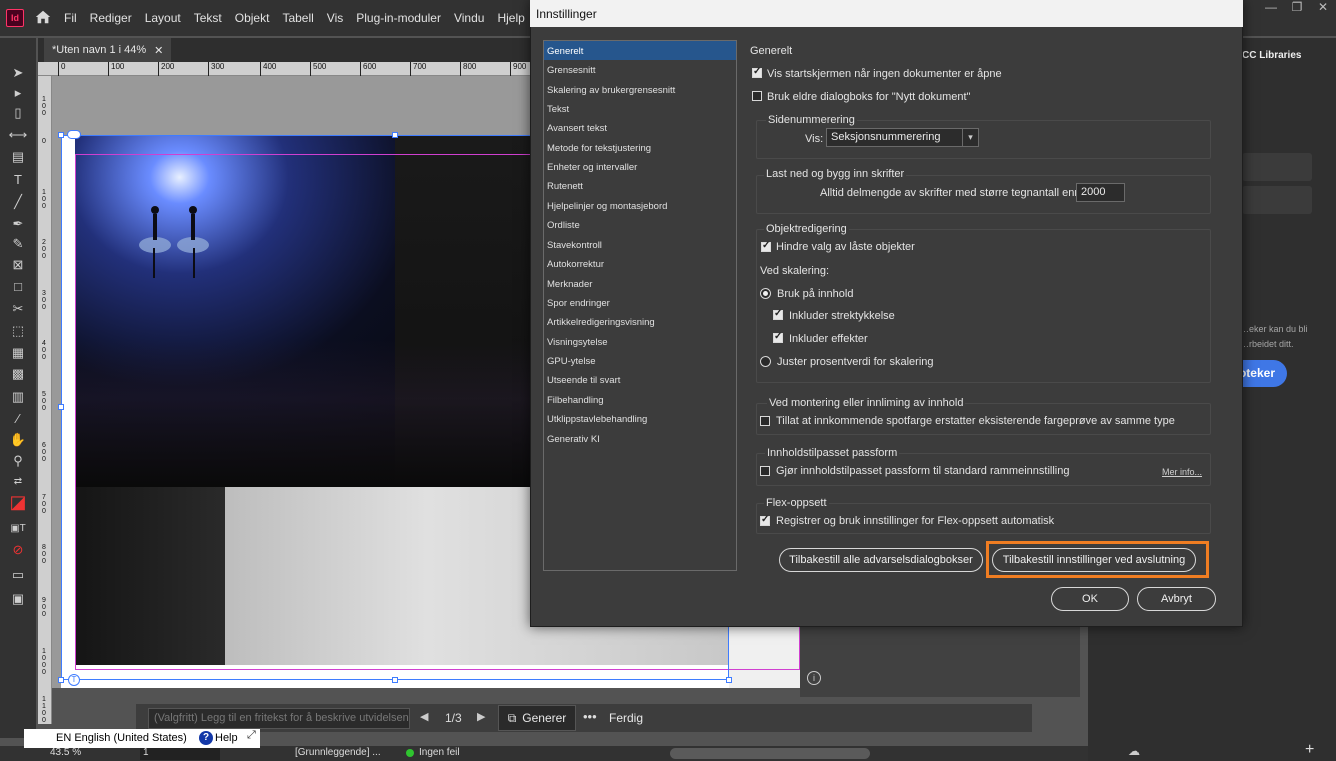 The width and height of the screenshot is (1336, 761). Describe the element at coordinates (65, 752) in the screenshot. I see `zoom-level: 43.5 %` at that location.